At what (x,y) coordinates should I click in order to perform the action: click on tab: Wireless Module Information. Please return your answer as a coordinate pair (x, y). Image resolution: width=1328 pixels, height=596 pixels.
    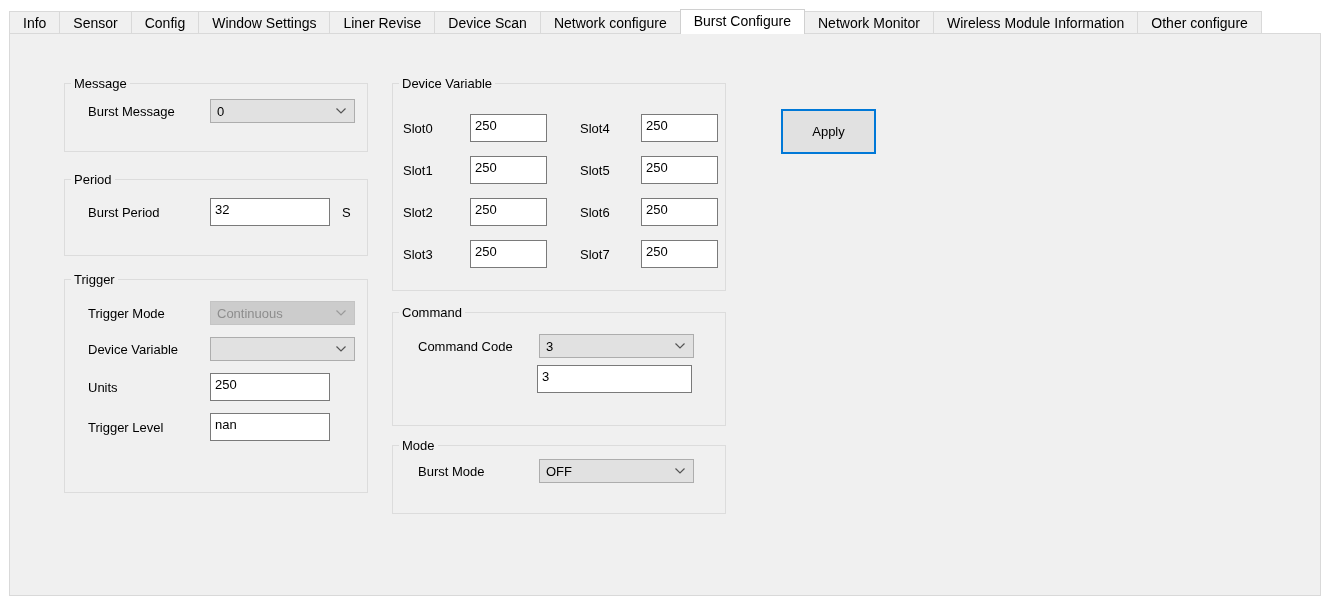
    Looking at the image, I should click on (1035, 22).